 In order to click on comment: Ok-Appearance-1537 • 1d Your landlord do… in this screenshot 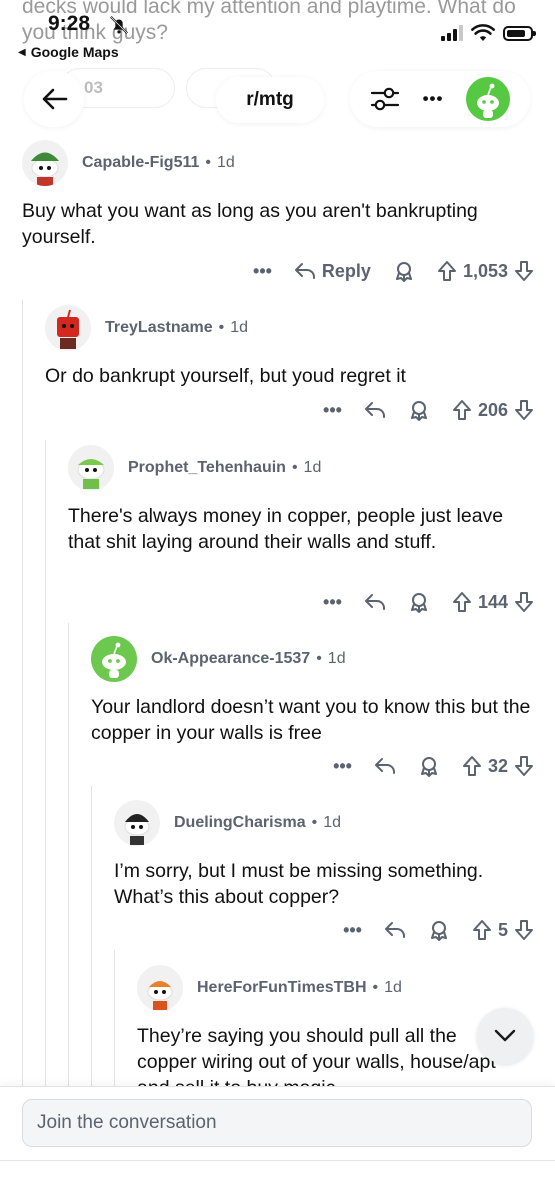, I will do `click(312, 705)`.